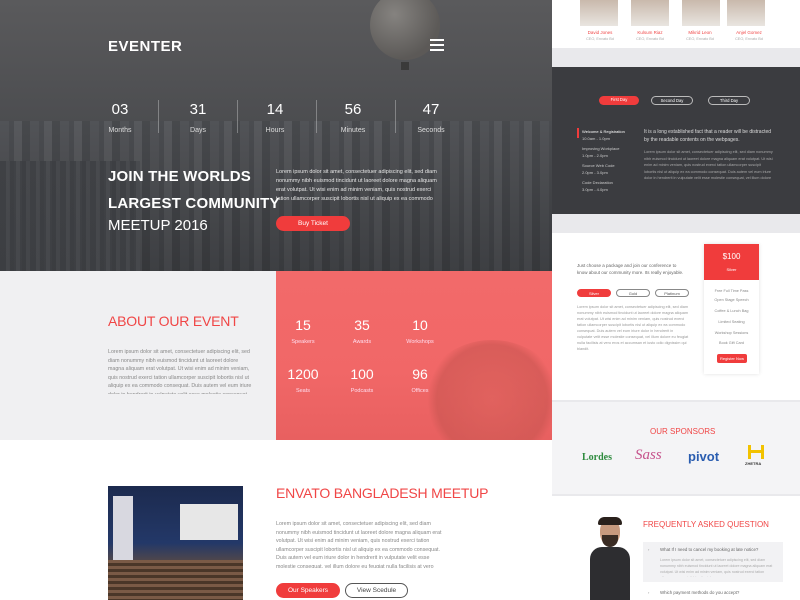  I want to click on tab-gold: Gold, so click(633, 293).